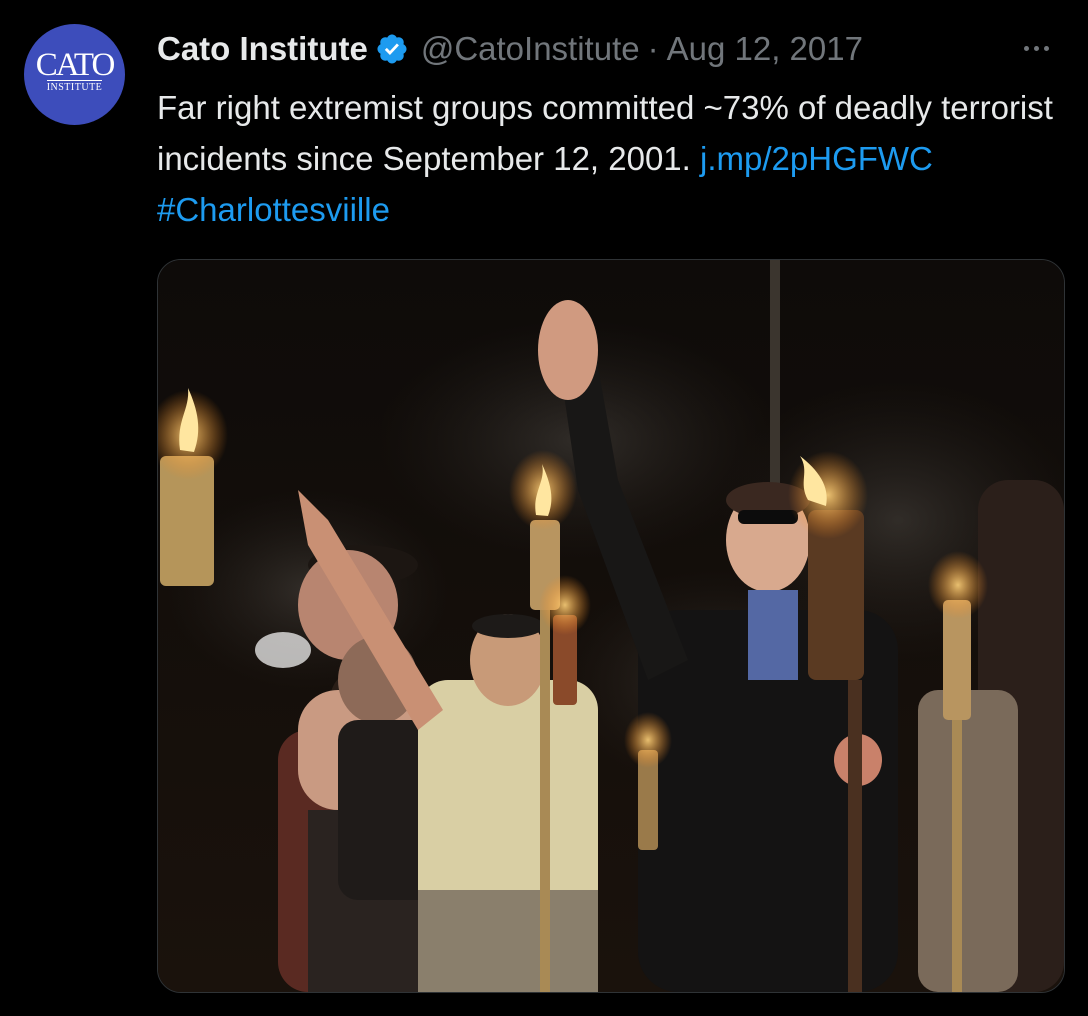 This screenshot has height=1016, width=1088. What do you see at coordinates (530, 49) in the screenshot?
I see `author-handle: @CatoInstitute` at bounding box center [530, 49].